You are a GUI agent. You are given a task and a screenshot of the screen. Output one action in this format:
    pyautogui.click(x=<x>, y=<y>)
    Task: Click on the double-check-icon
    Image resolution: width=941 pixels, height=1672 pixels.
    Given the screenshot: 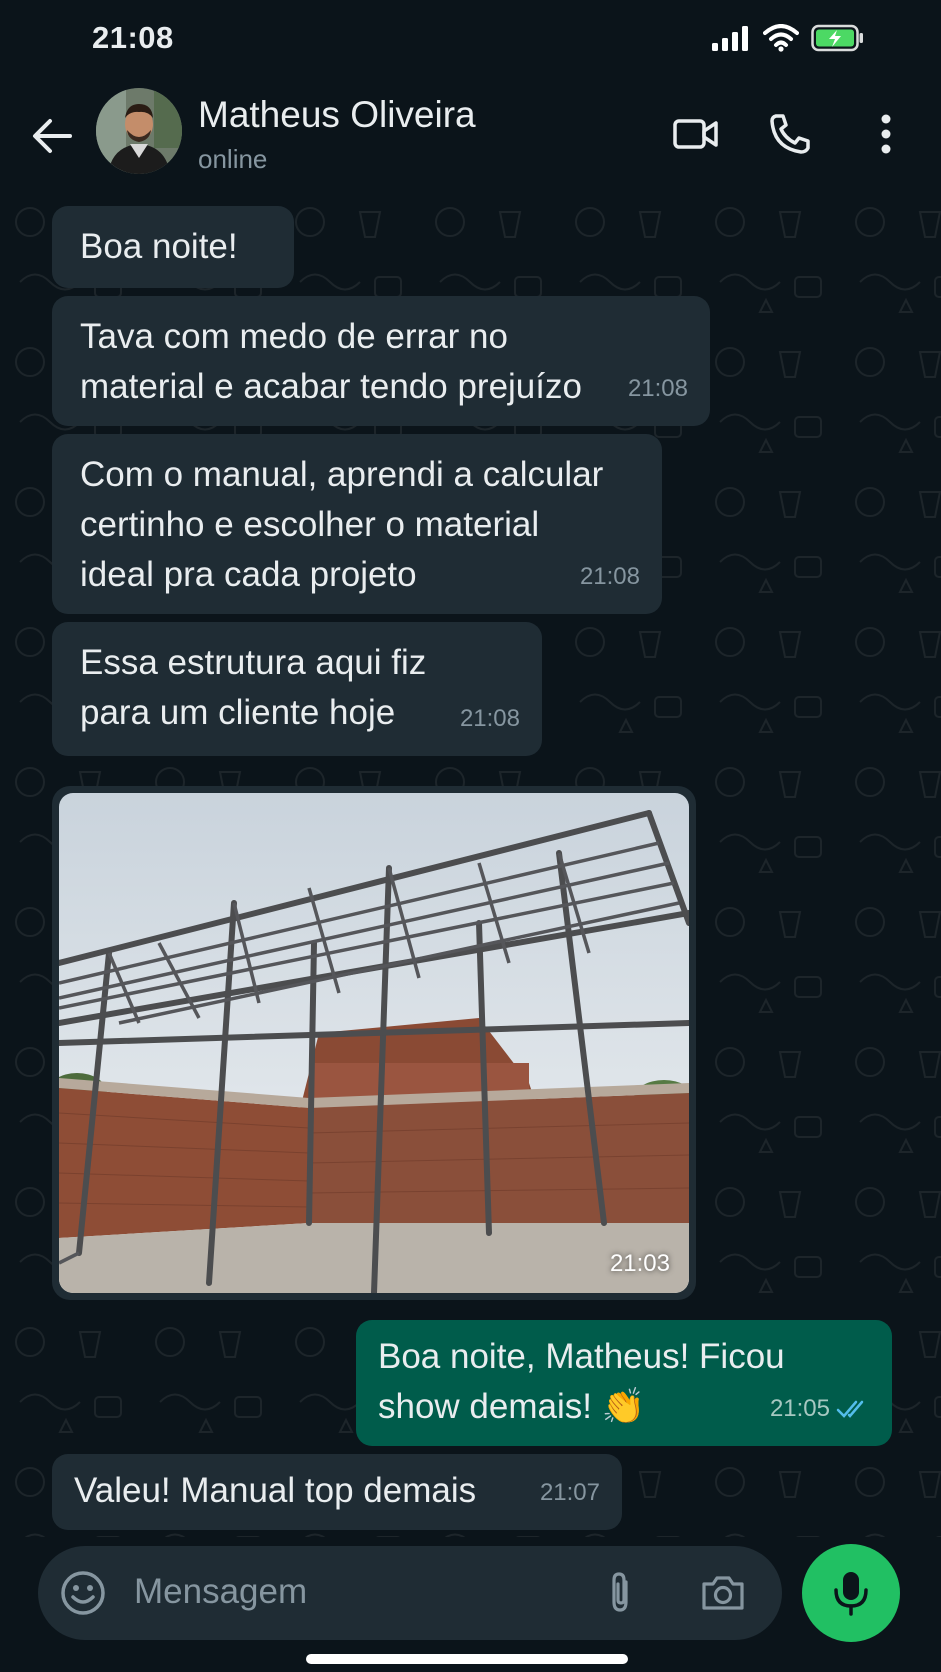 What is the action you would take?
    pyautogui.click(x=850, y=1409)
    